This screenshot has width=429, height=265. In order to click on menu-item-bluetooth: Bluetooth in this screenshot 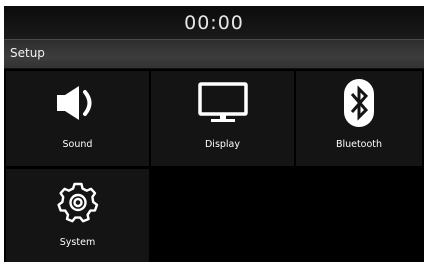, I will do `click(359, 118)`.